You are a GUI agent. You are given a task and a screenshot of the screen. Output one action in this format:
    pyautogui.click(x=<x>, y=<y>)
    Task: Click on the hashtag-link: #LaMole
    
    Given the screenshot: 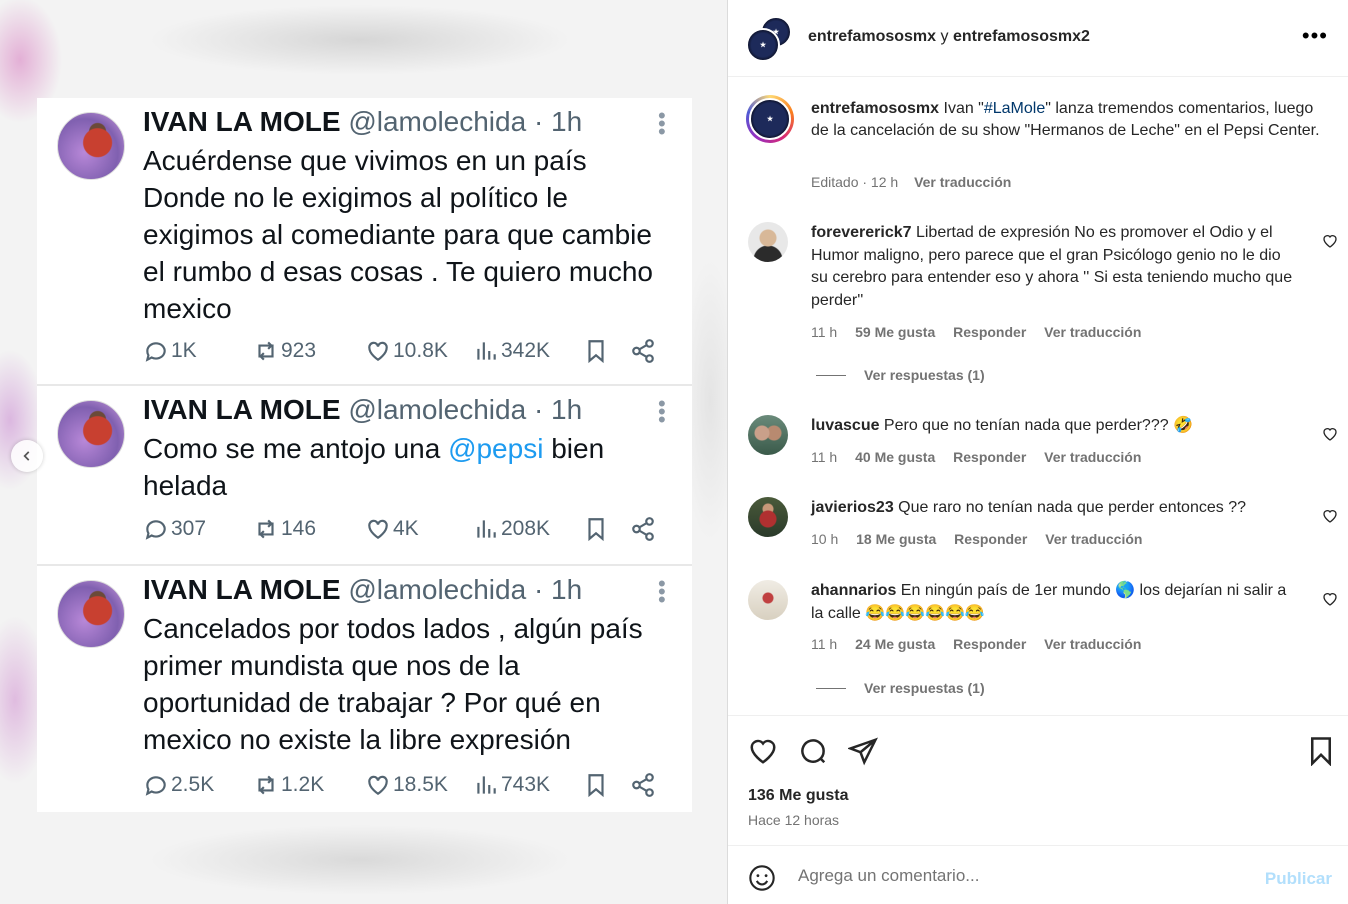 What is the action you would take?
    pyautogui.click(x=1014, y=108)
    